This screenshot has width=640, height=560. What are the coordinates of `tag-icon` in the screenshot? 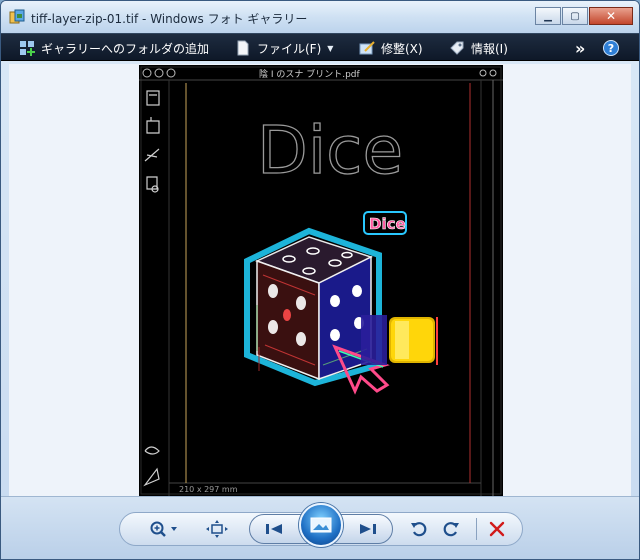 It's located at (457, 48).